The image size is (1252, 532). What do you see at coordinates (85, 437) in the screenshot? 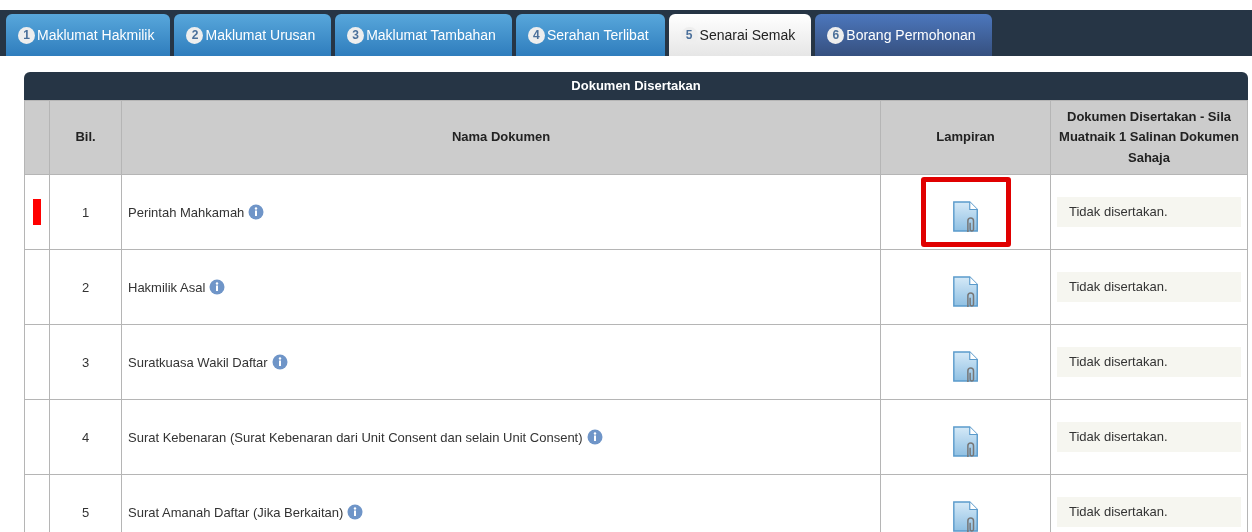
I see `table-cell: 4` at bounding box center [85, 437].